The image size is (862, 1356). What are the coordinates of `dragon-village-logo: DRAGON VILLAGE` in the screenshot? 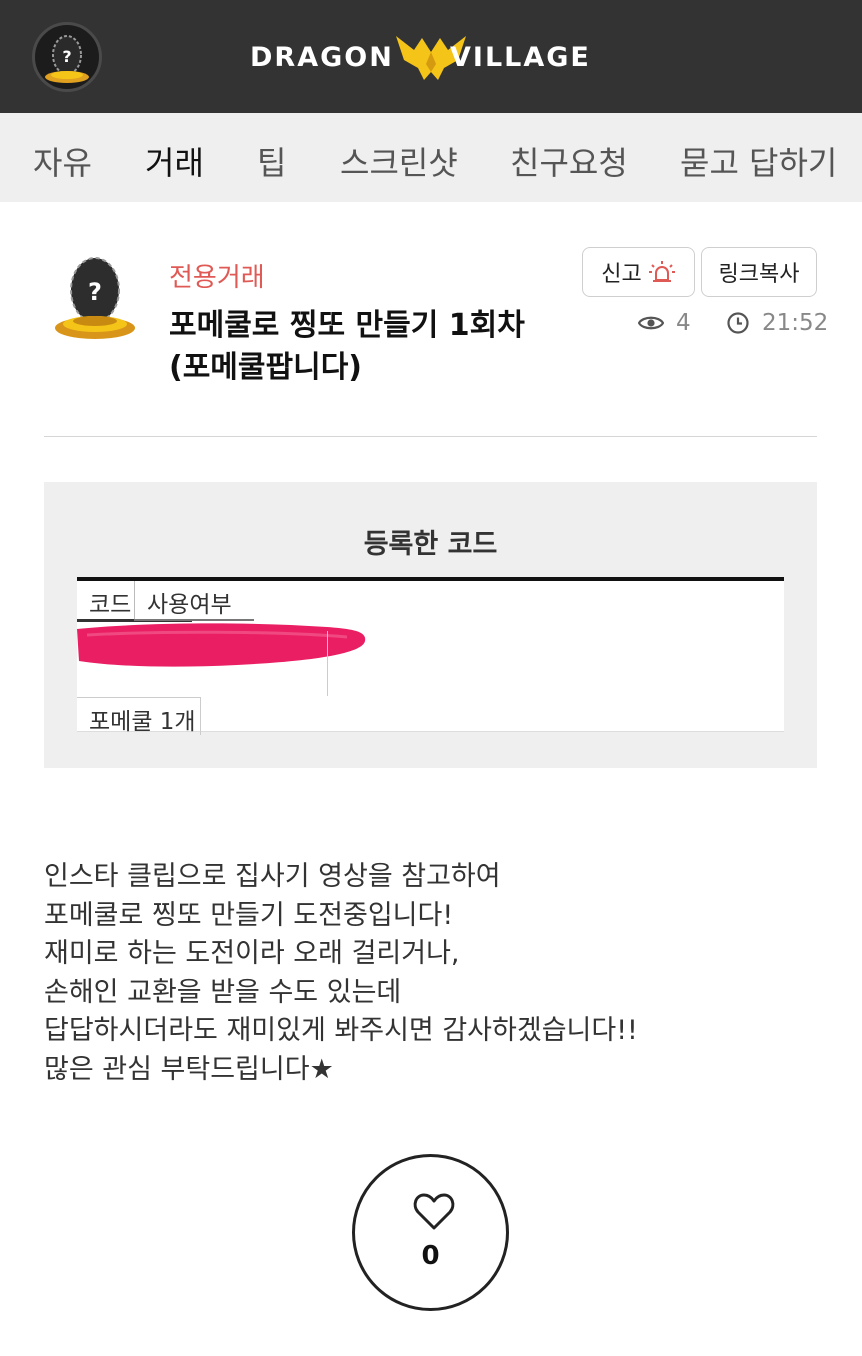 It's located at (431, 57).